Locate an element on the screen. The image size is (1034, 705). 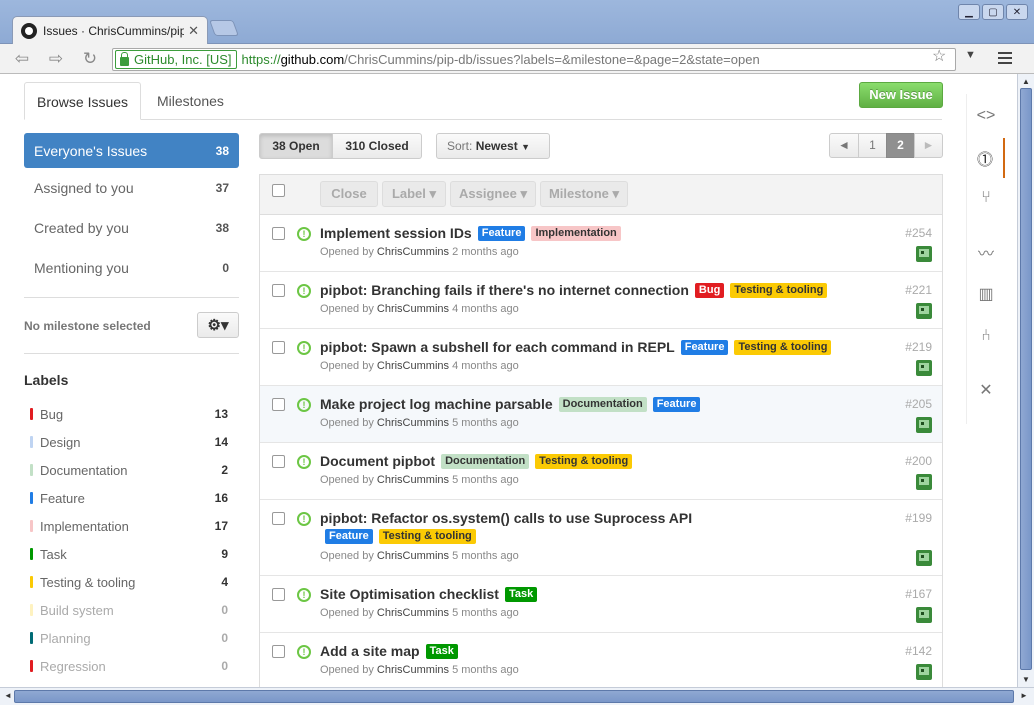
back-icon: ⇦ is located at coordinates (22, 59).